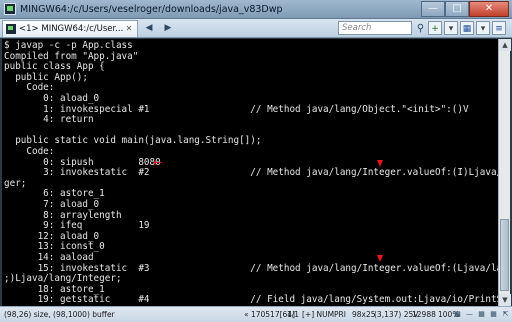 Image resolution: width=512 pixels, height=322 pixels. Describe the element at coordinates (52, 236) in the screenshot. I see `terminal-line: 12: aload_0` at that location.